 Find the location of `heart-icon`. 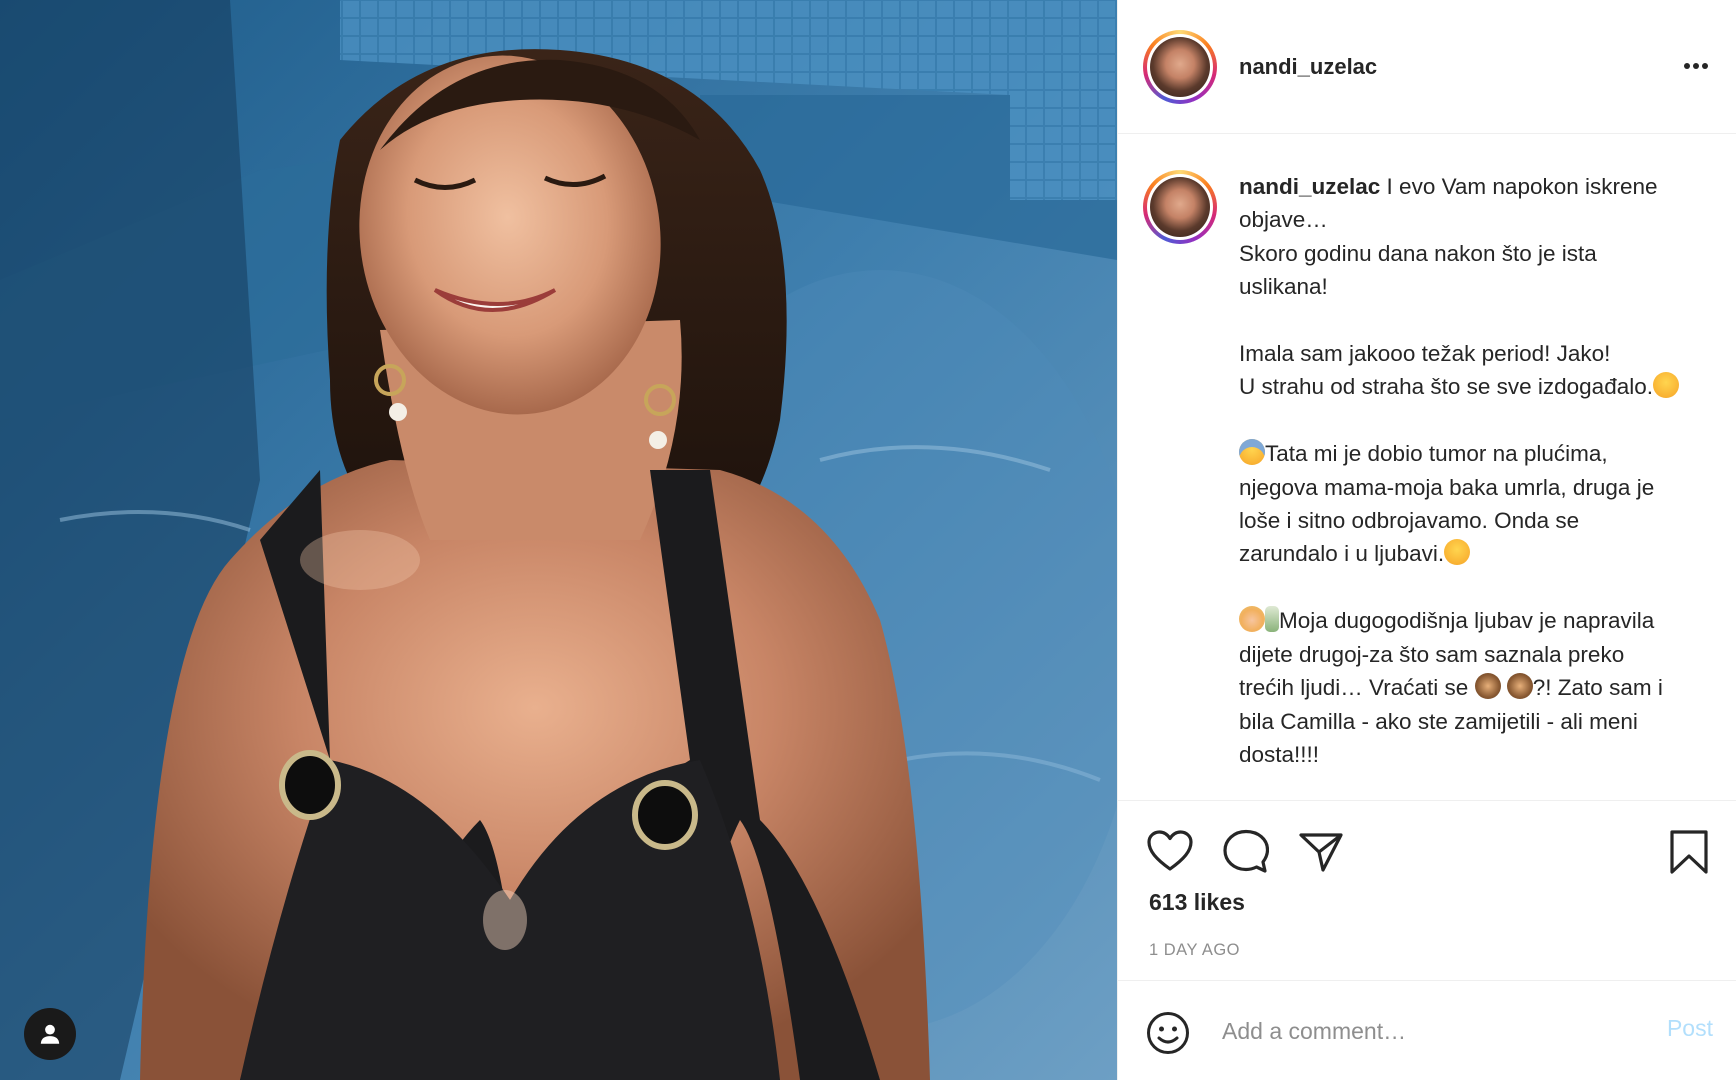

heart-icon is located at coordinates (1170, 853).